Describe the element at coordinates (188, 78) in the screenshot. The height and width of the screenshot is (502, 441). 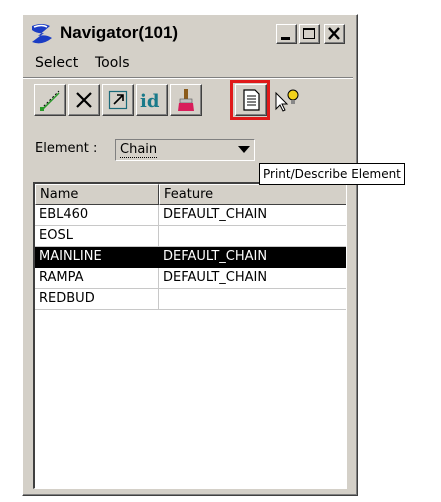
I see `menu-divider` at that location.